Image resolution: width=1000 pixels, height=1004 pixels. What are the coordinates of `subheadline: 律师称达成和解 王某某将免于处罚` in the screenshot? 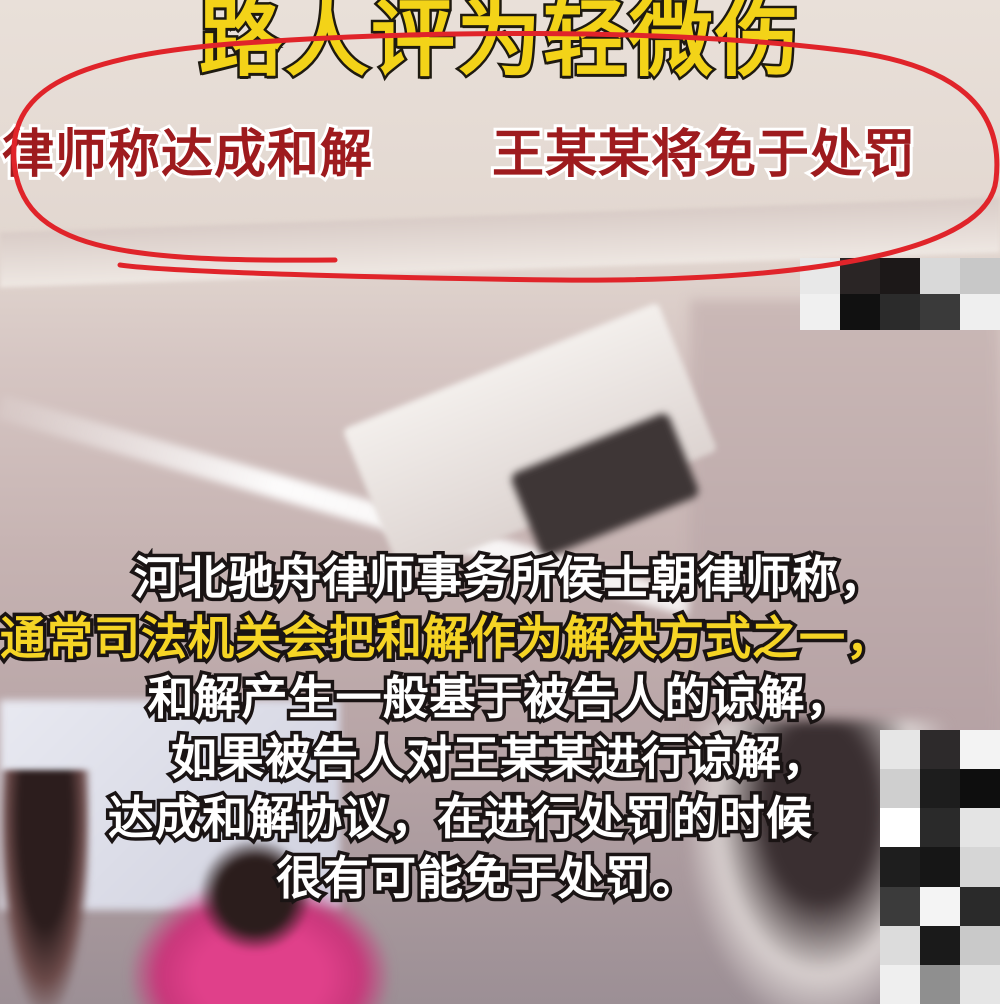 It's located at (500, 152).